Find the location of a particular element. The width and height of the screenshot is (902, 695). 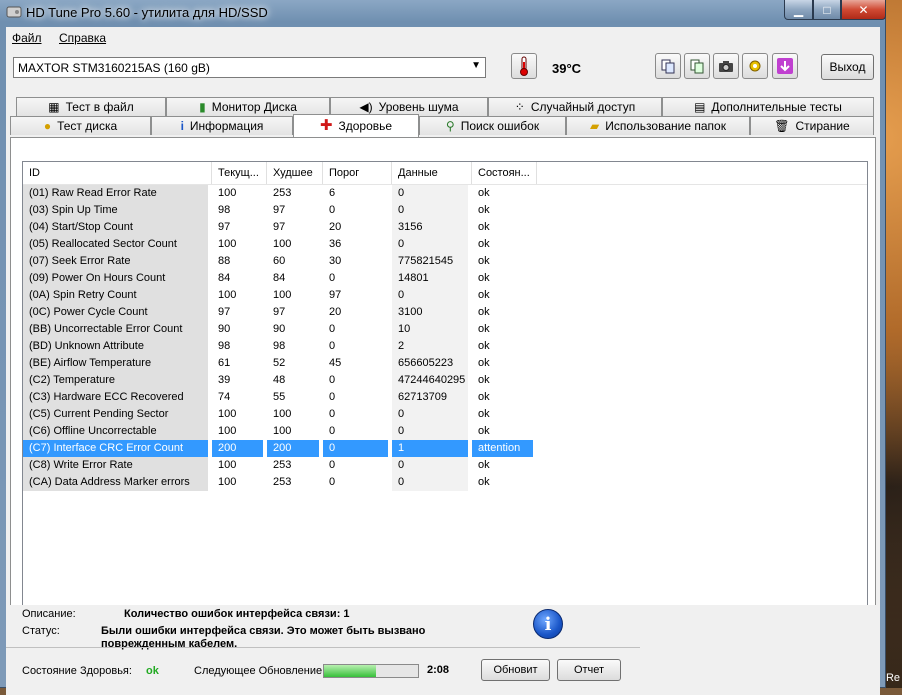

cell-id: (C5) Current Pending Sector is located at coordinates (115, 414).